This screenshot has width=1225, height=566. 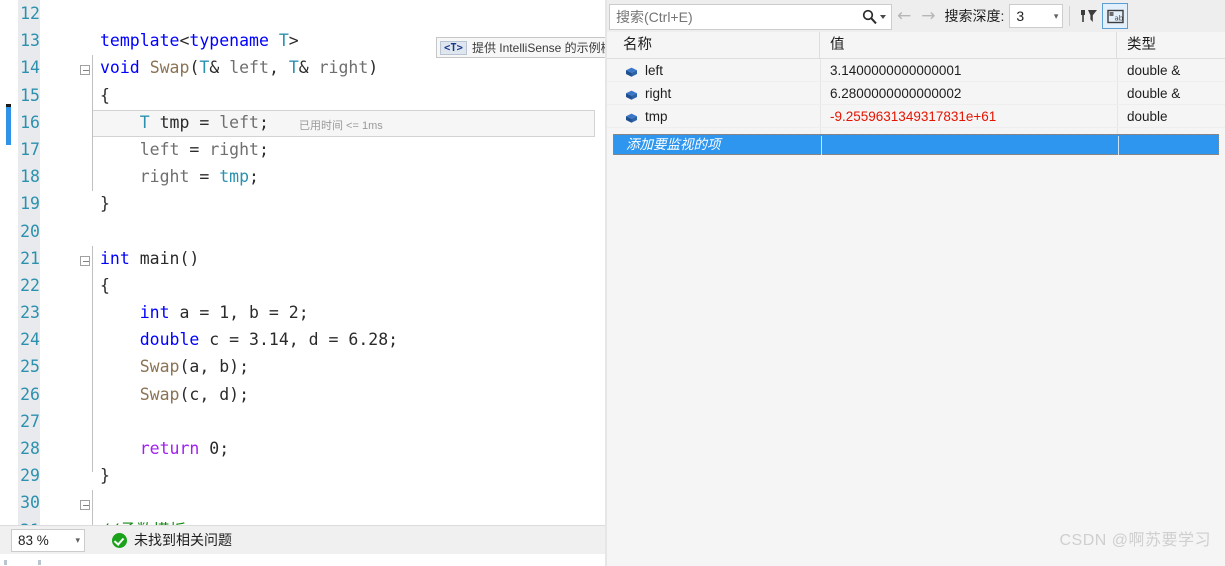 I want to click on search-icon-group, so click(x=876, y=16).